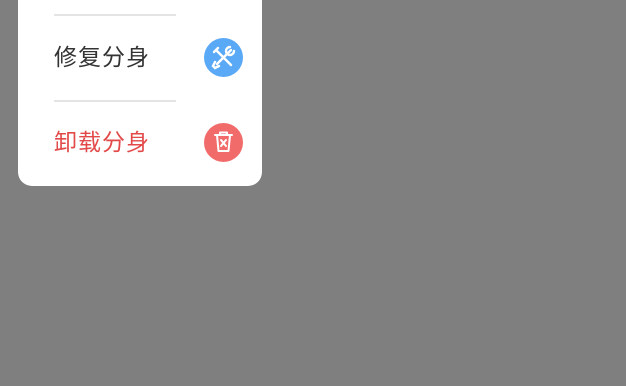 This screenshot has height=386, width=626. I want to click on repair-clone-item: 修复分身, so click(140, 58).